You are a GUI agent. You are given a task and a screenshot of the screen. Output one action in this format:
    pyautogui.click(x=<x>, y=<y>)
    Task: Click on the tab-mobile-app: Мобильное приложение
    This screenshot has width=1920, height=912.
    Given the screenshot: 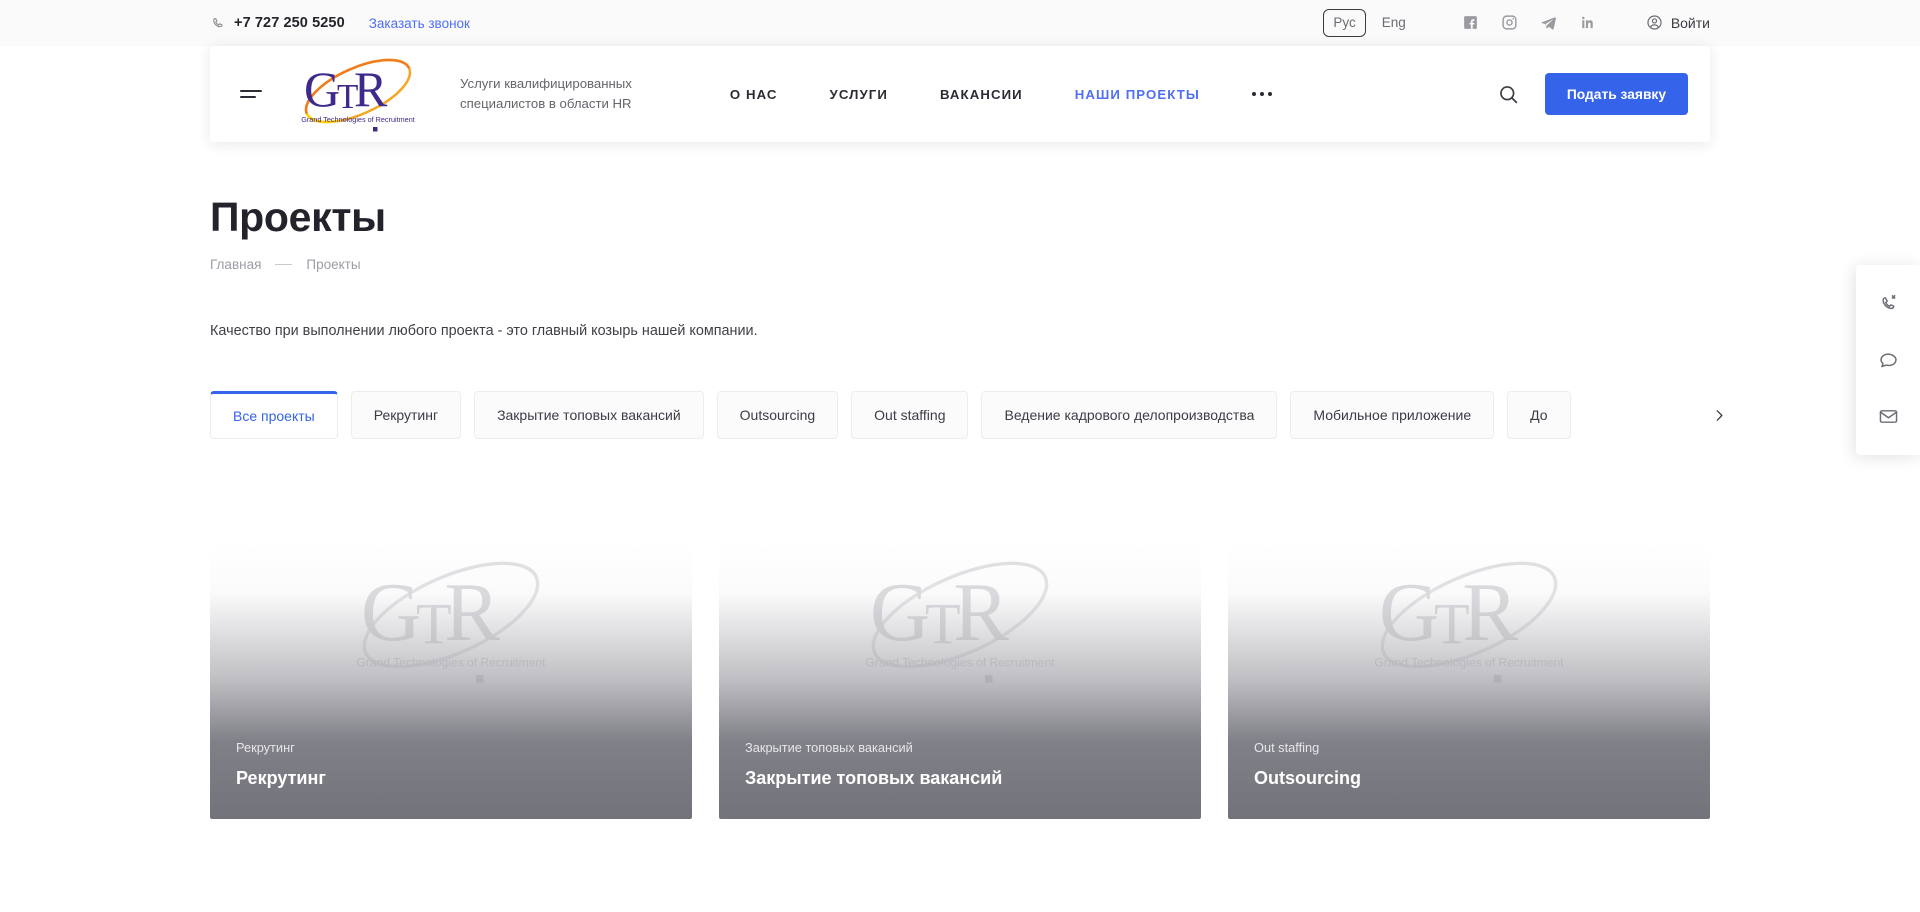 What is the action you would take?
    pyautogui.click(x=1392, y=415)
    